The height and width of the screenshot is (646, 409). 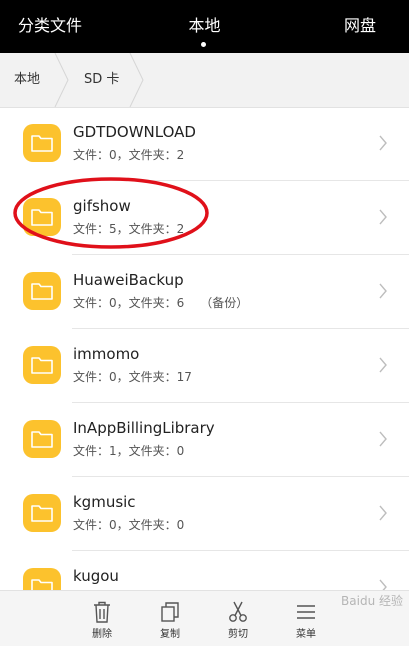 I want to click on cut-button: 剪切, so click(x=238, y=618).